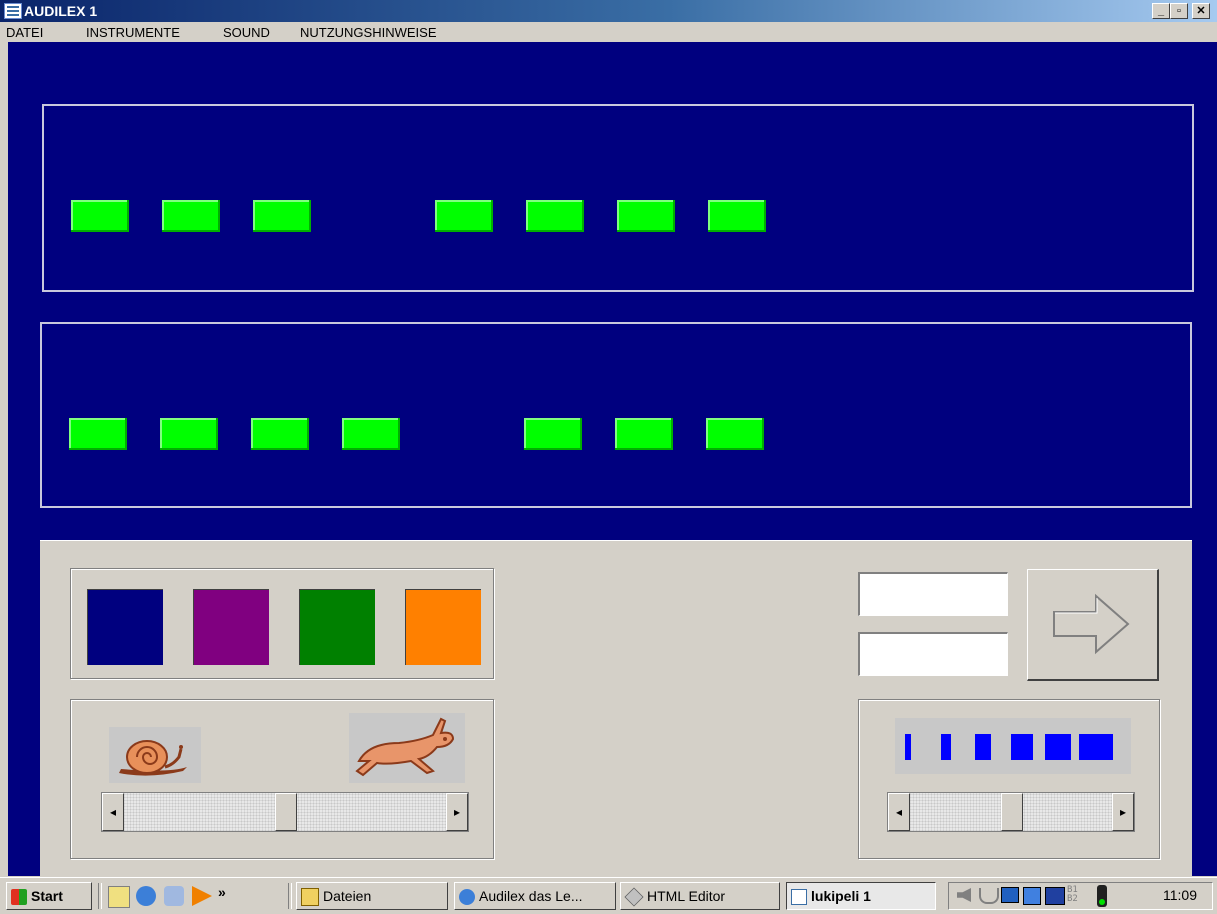 The width and height of the screenshot is (1217, 914). I want to click on speed-slider: ◂ ▸, so click(285, 812).